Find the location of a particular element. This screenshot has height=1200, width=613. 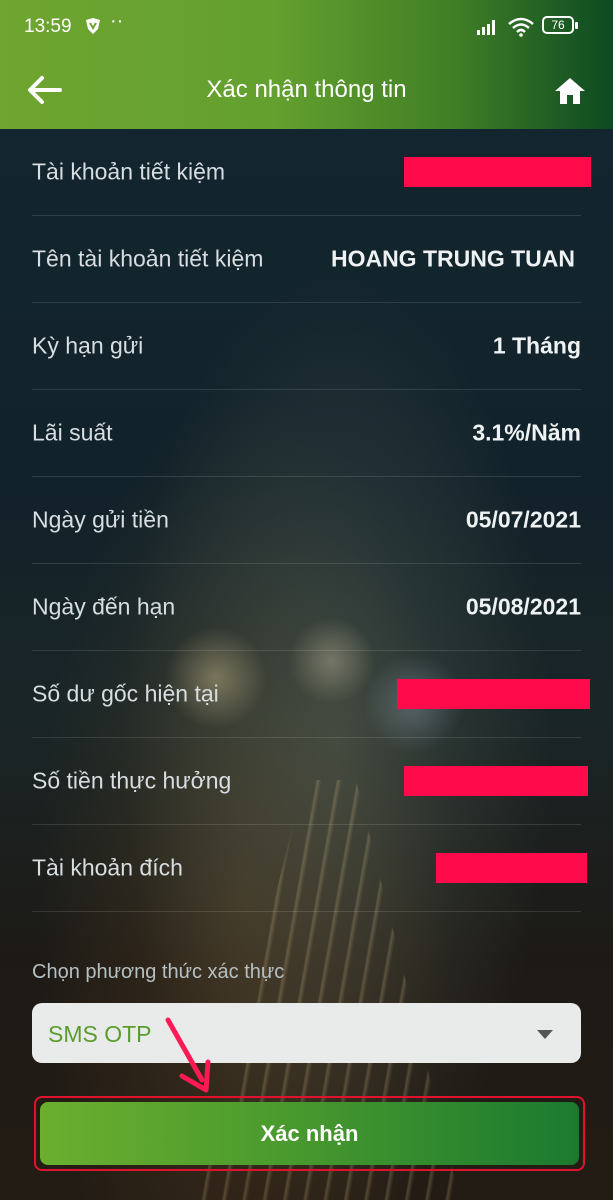

row-interest-rate: Lãi suất 3.1%/Năm is located at coordinates (306, 433).